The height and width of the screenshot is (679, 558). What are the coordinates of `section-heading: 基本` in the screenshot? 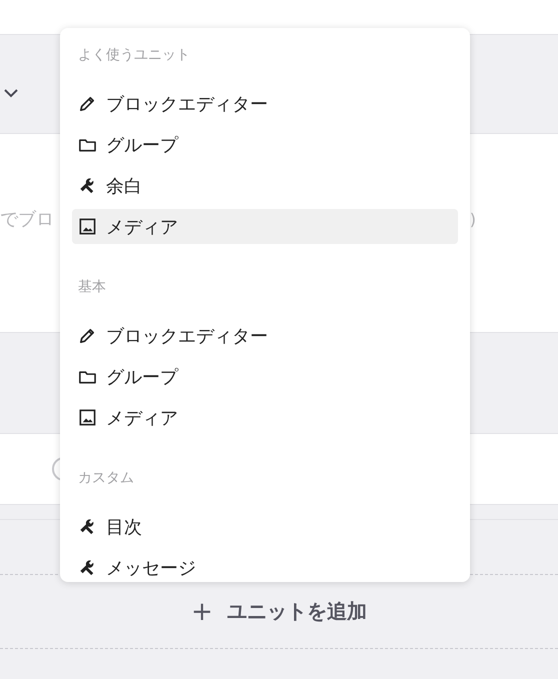 It's located at (92, 287).